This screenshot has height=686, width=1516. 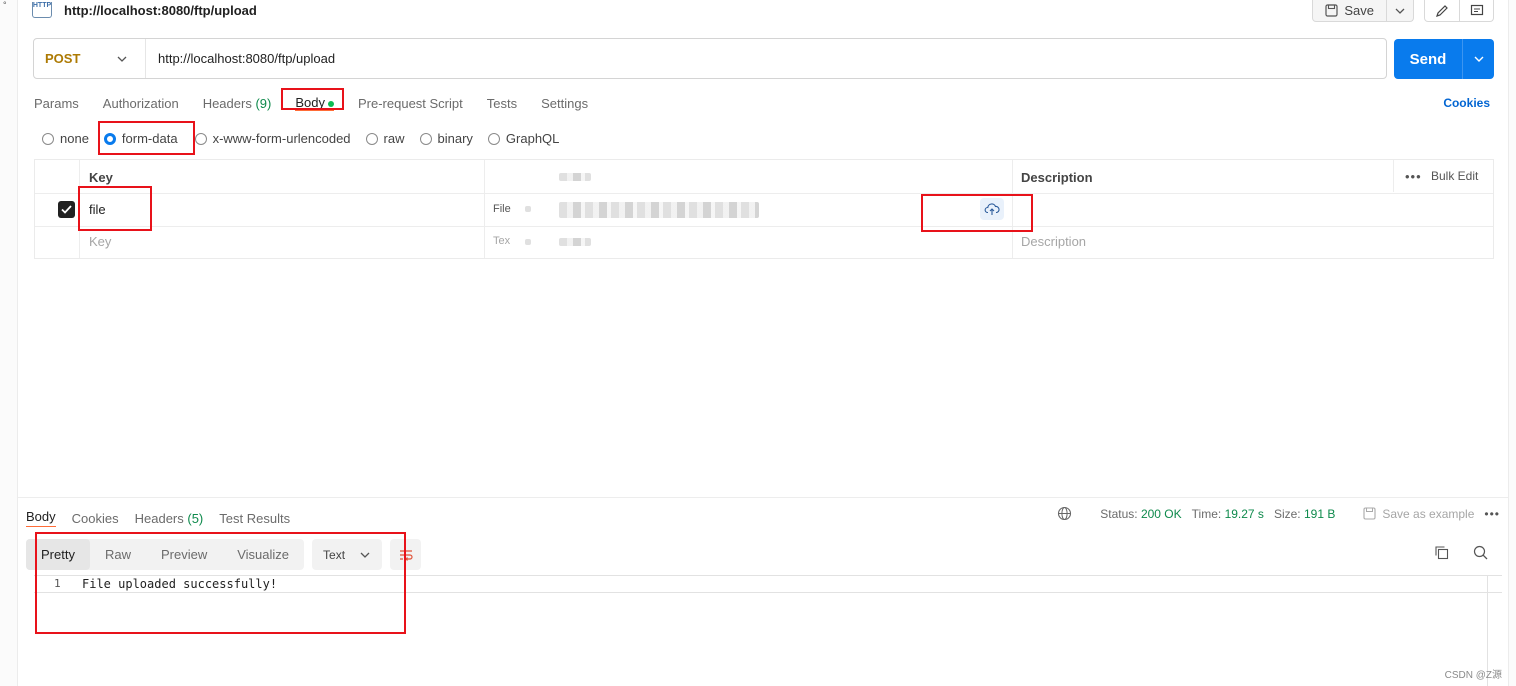 I want to click on time-readout: Time: 19.27 s, so click(x=1228, y=514).